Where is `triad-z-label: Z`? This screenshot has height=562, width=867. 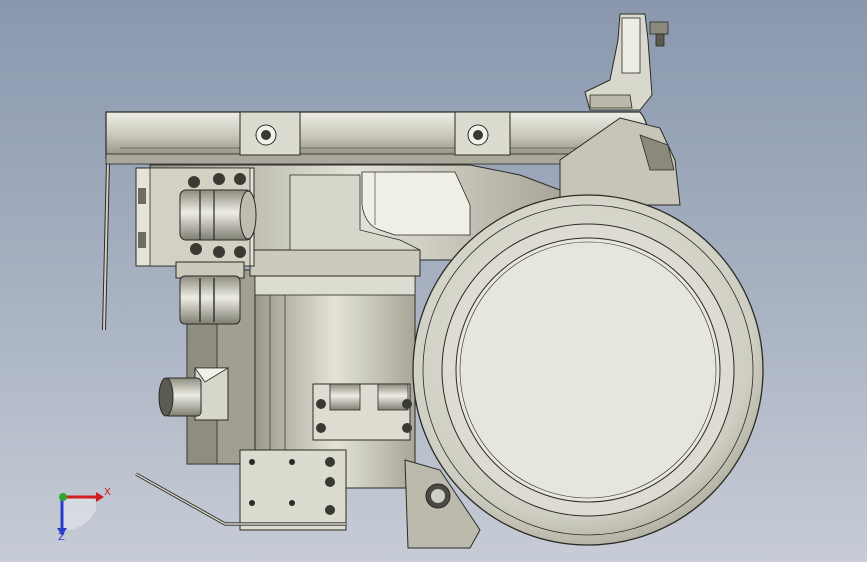 triad-z-label: Z is located at coordinates (61, 537).